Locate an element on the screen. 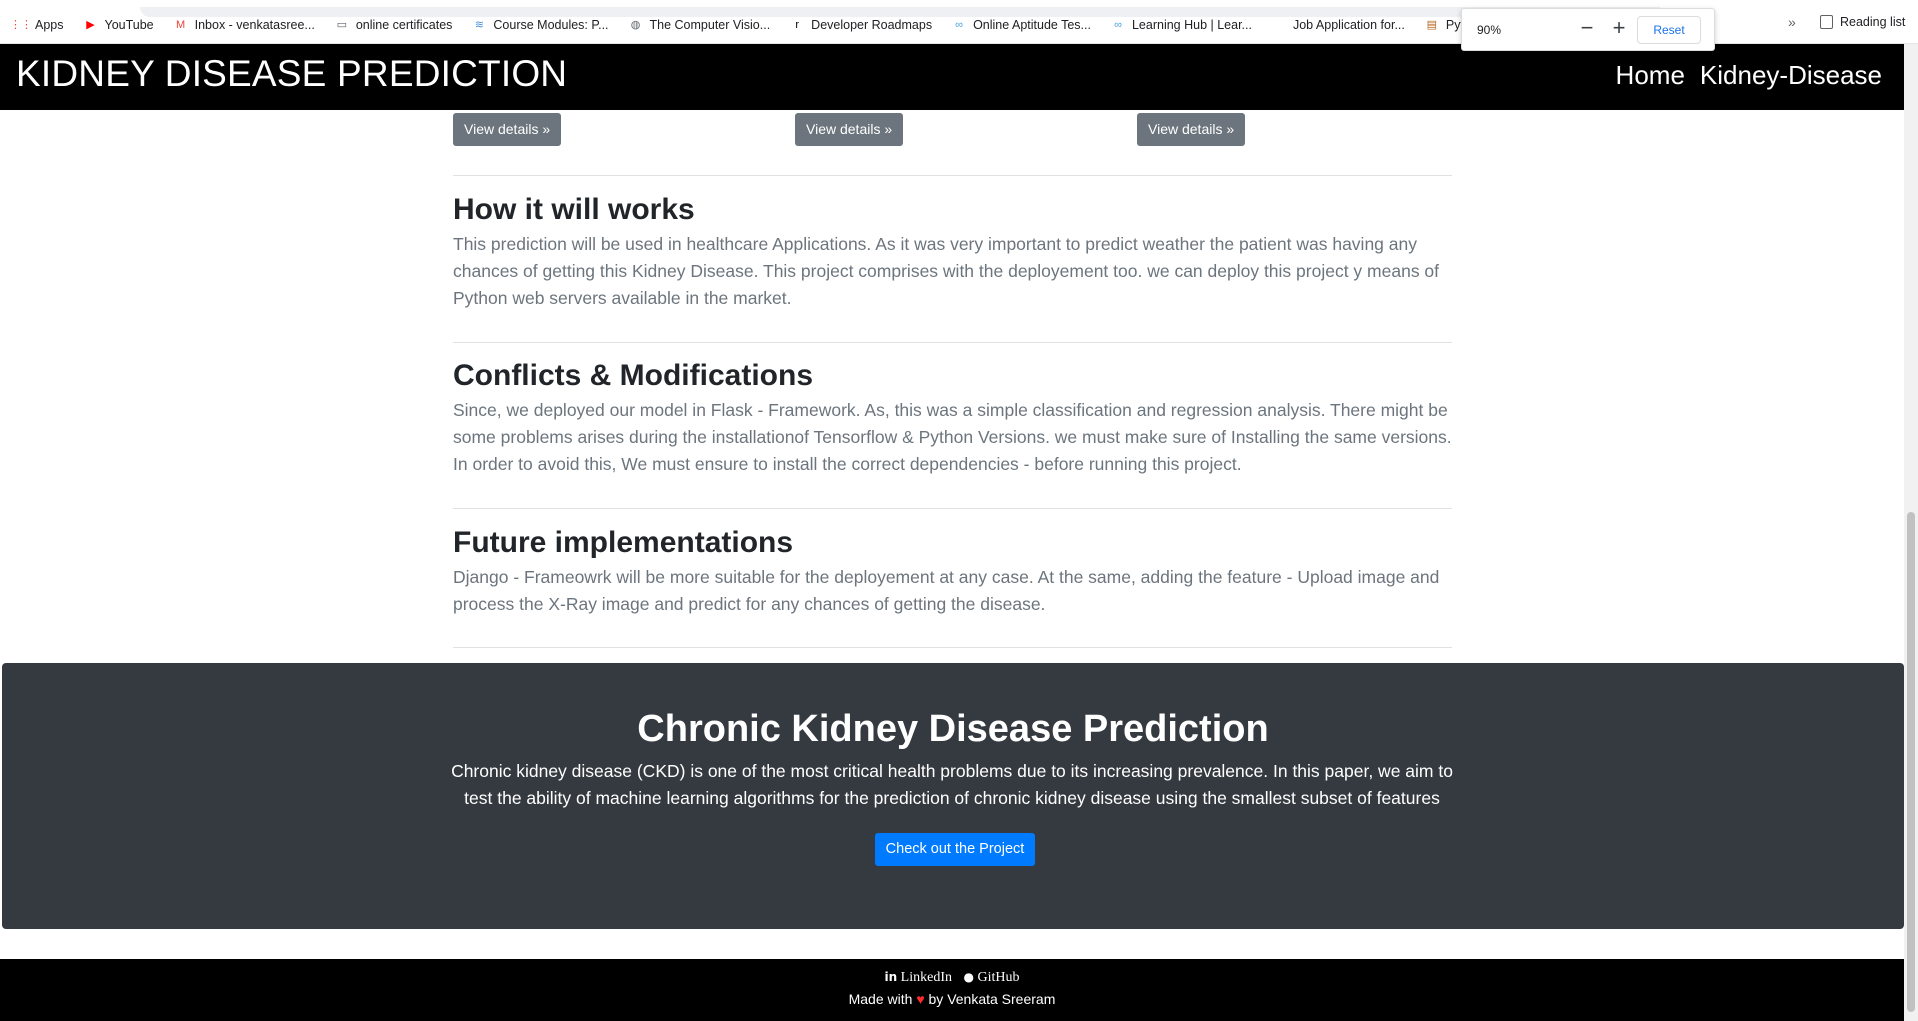 This screenshot has width=1918, height=1021. bookmark-item: ▶ YouTube is located at coordinates (119, 25).